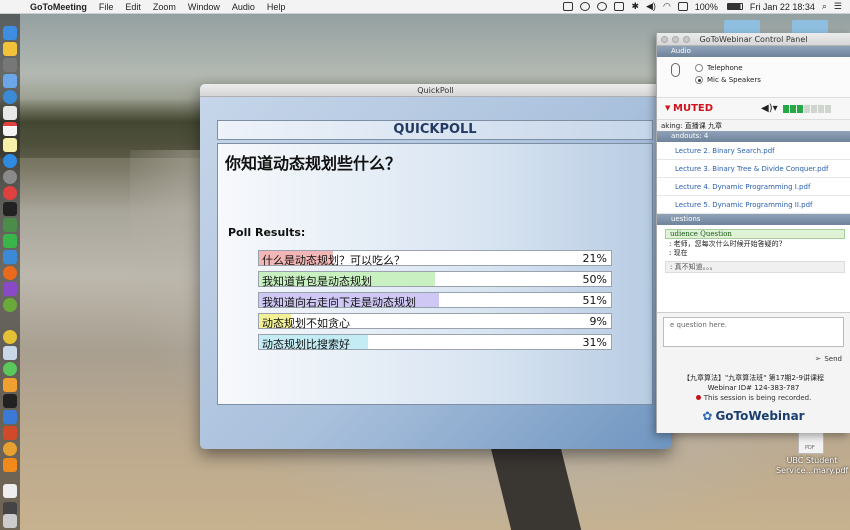  Describe the element at coordinates (276, 7) in the screenshot. I see `menu-help: Help` at that location.